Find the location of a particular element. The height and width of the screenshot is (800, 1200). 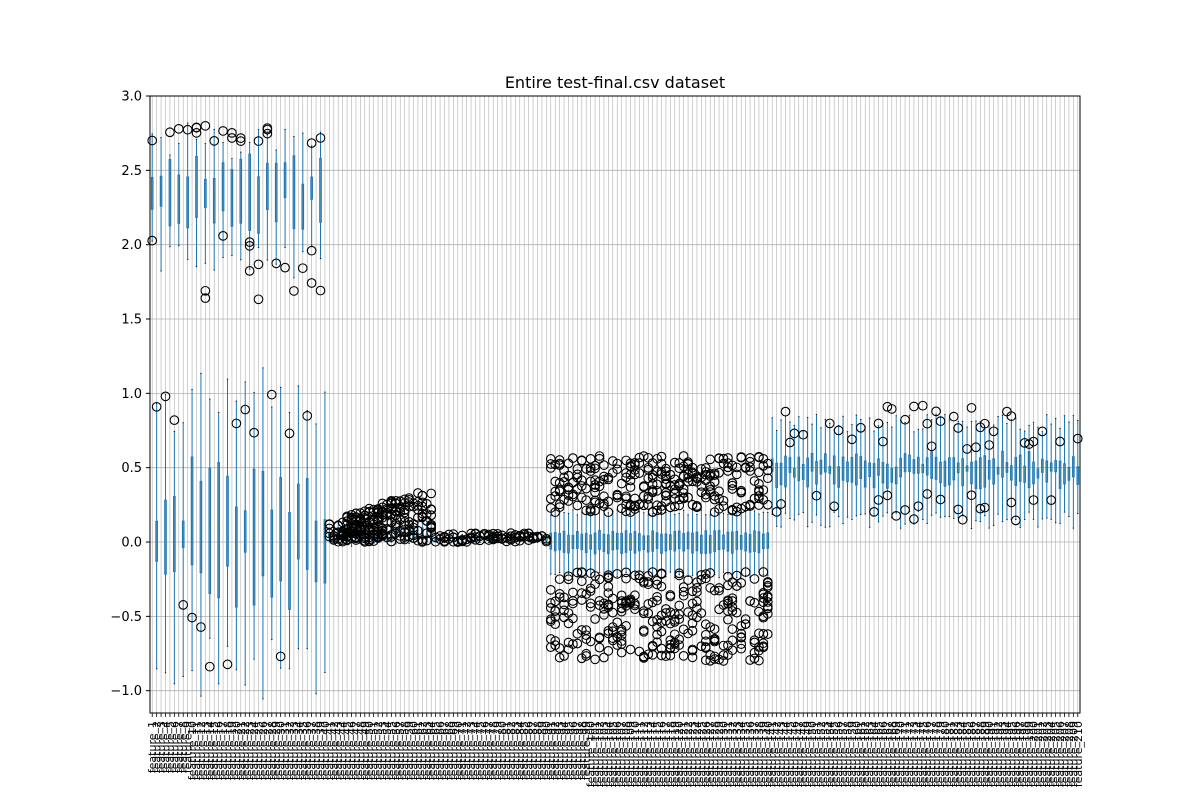

y-tick-label: 3.0 is located at coordinates (131, 97).